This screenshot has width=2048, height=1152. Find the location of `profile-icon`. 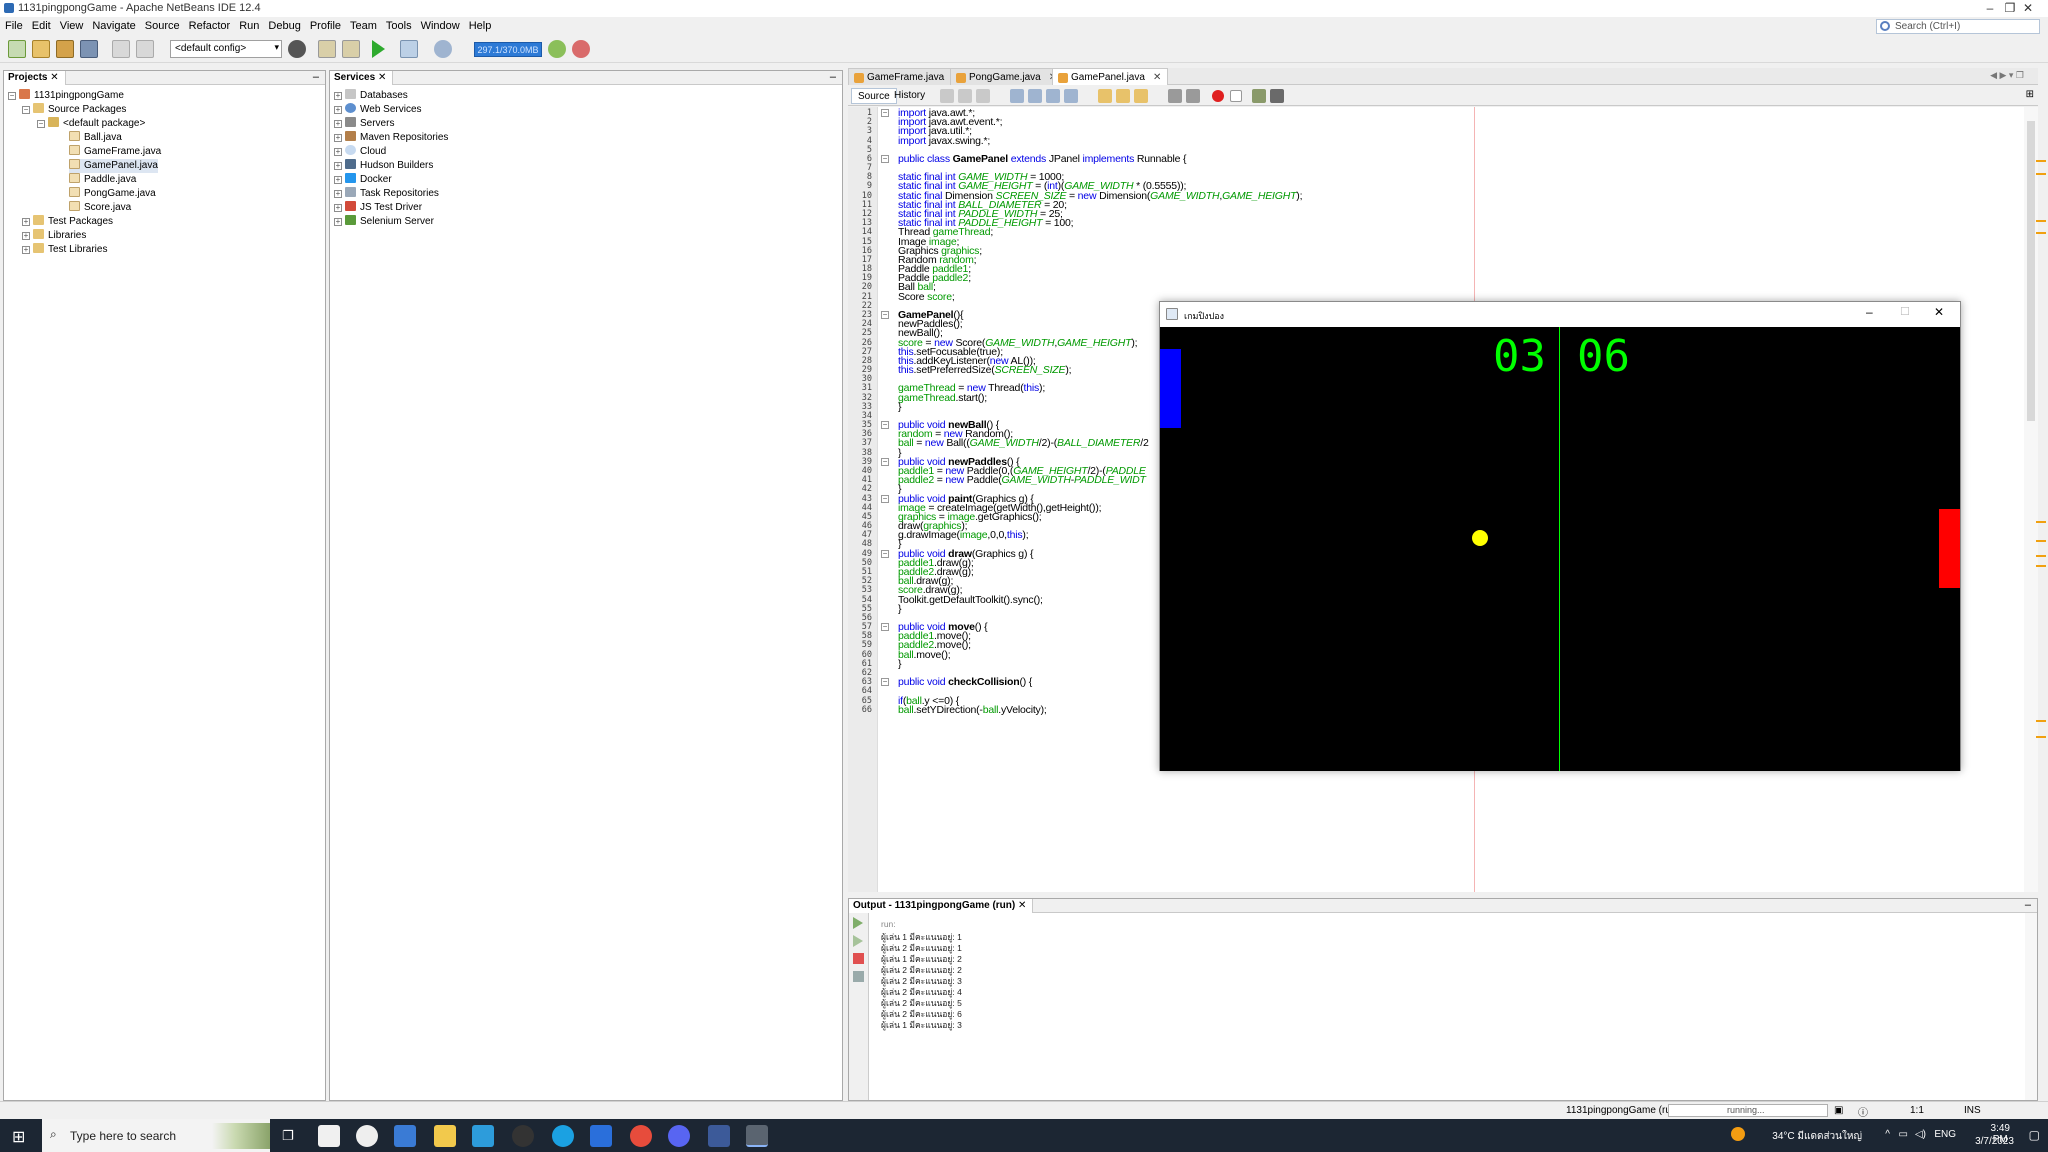

profile-icon is located at coordinates (443, 49).